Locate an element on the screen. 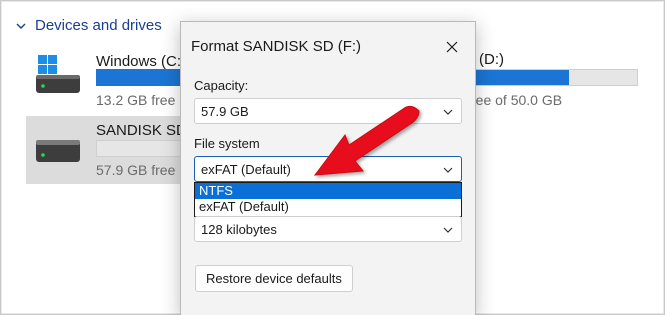  drive-sandisk: SANDISK SD 57.9 GB free is located at coordinates (106, 150).